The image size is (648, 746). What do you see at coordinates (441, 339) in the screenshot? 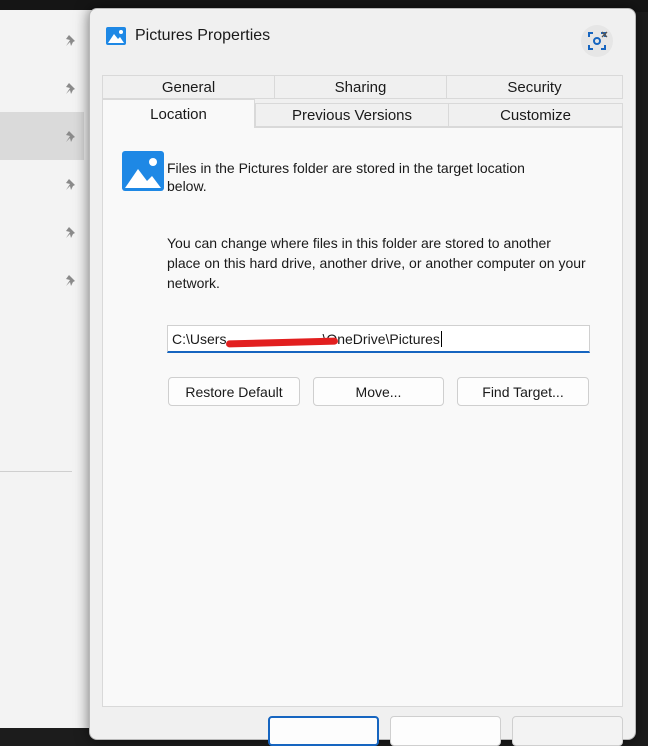
I see `text-cursor` at bounding box center [441, 339].